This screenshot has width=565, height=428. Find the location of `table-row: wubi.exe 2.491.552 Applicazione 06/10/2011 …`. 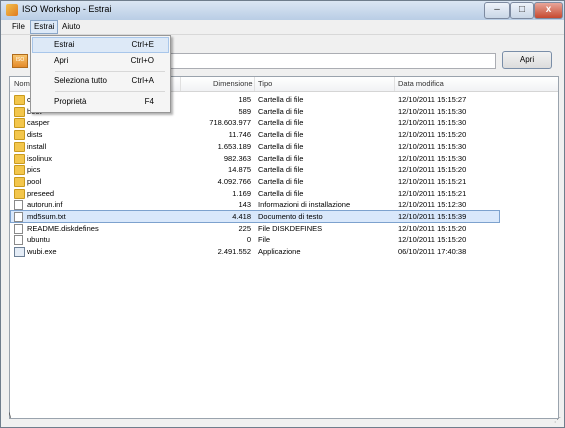

table-row: wubi.exe 2.491.552 Applicazione 06/10/2011 … is located at coordinates (255, 252).